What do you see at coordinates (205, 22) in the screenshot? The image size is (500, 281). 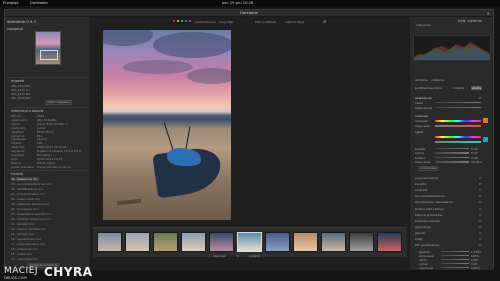 I see `toolbar-auto: automatyczne` at bounding box center [205, 22].